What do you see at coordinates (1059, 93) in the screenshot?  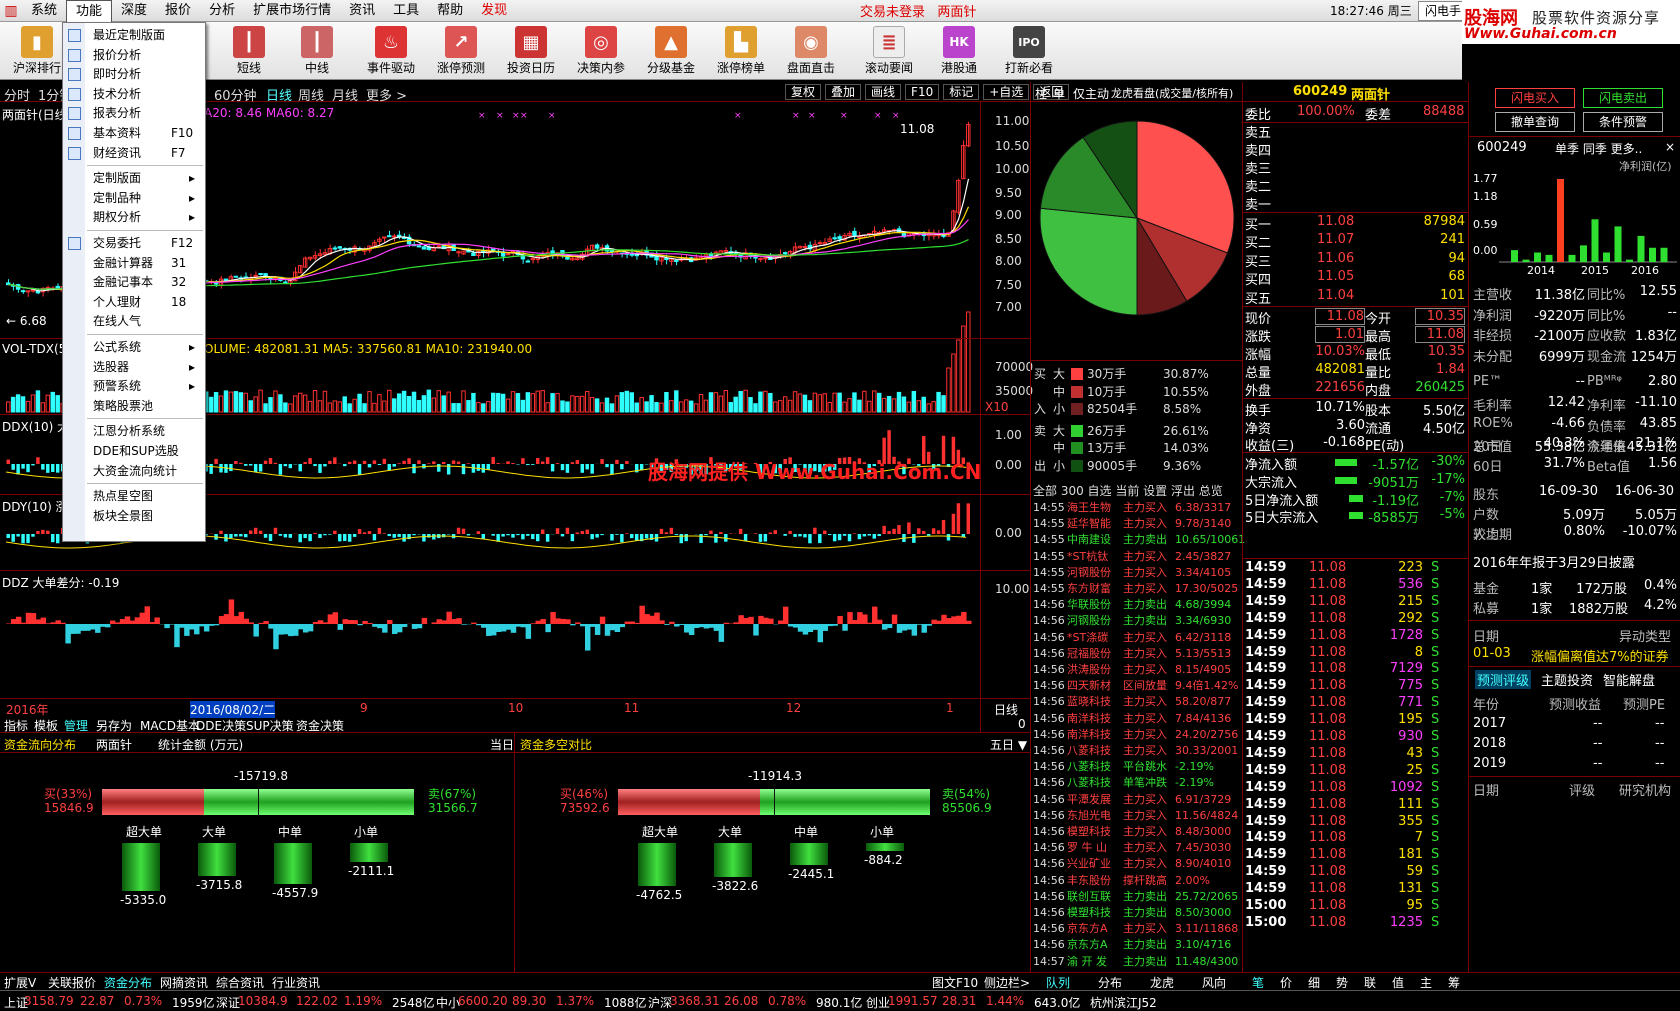 I see `pie-tab-single: 单` at bounding box center [1059, 93].